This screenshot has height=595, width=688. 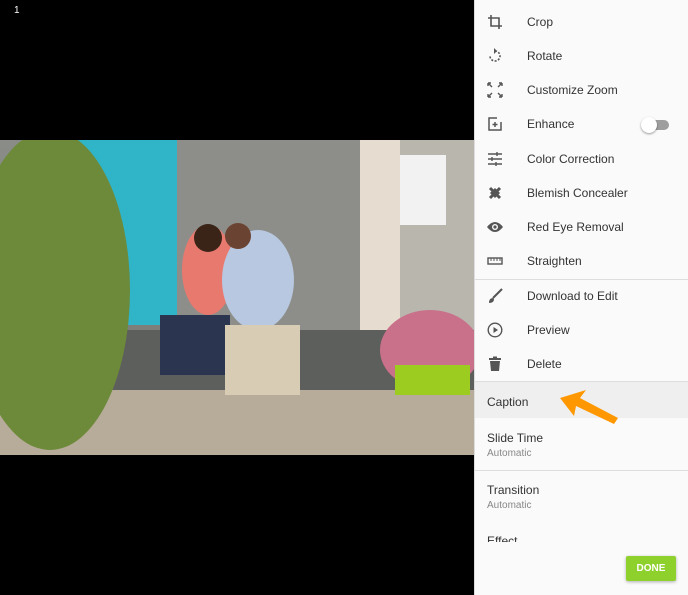 I want to click on enhance-toggle, so click(x=655, y=125).